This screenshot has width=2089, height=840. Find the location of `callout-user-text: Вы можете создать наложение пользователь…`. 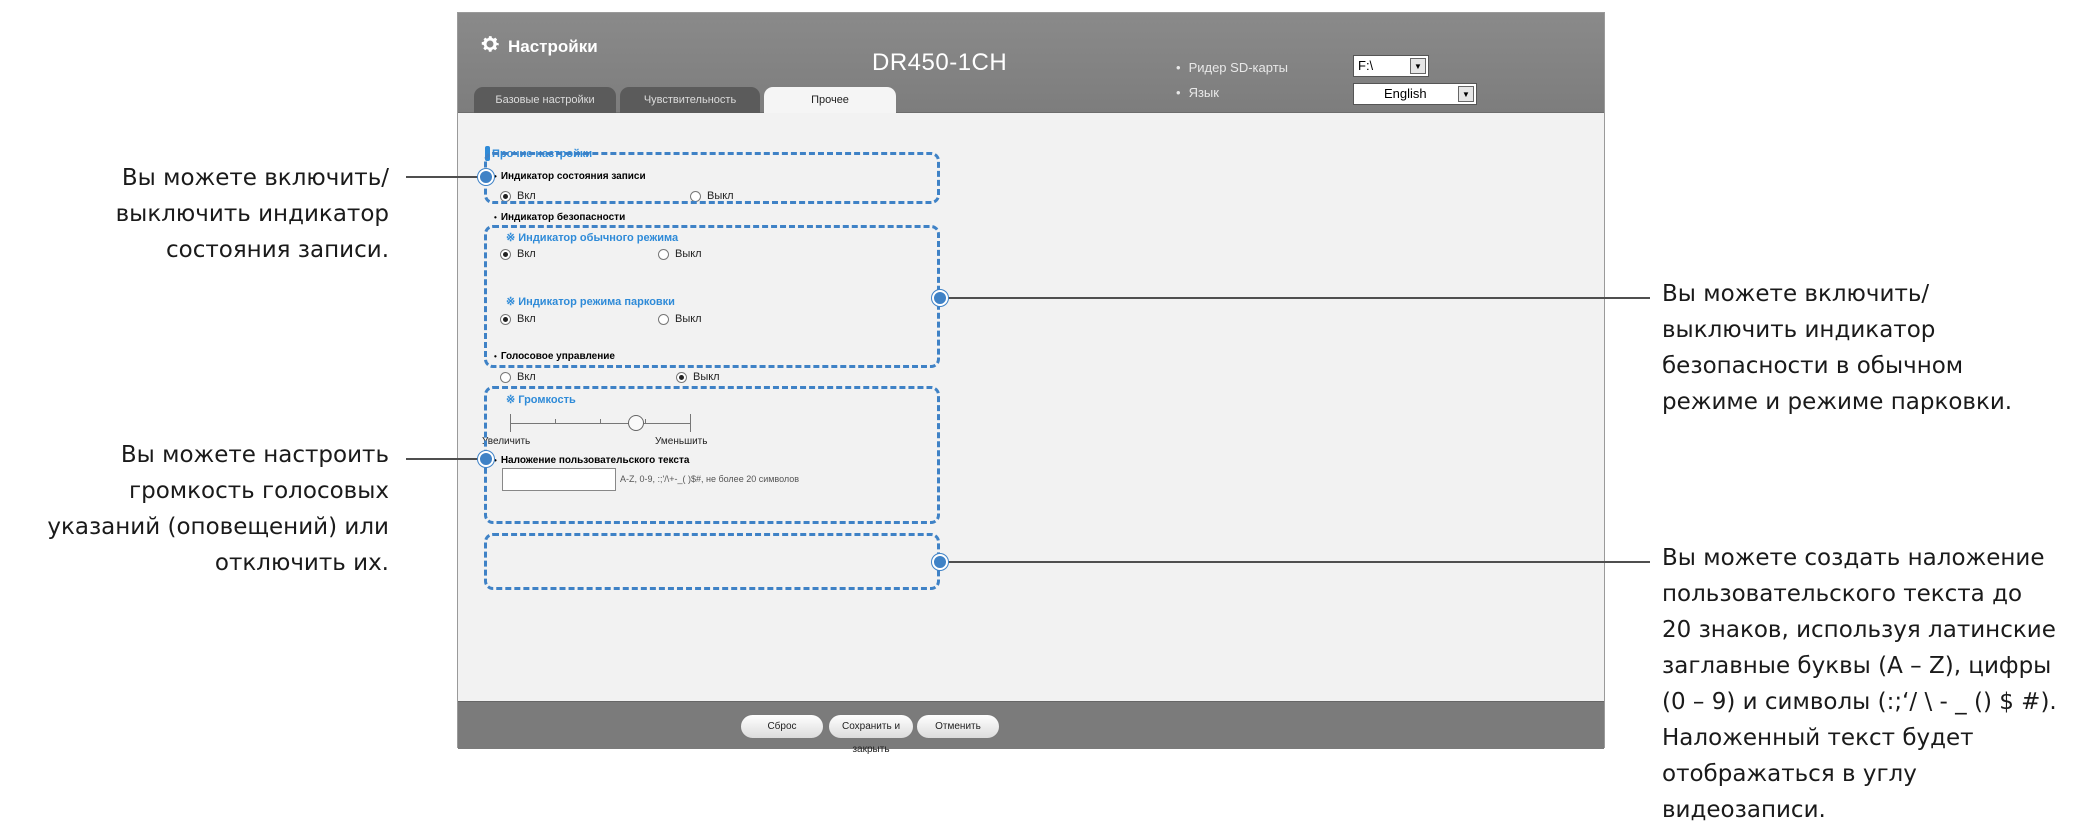

callout-user-text: Вы можете создать наложение пользователь… is located at coordinates (1859, 684).